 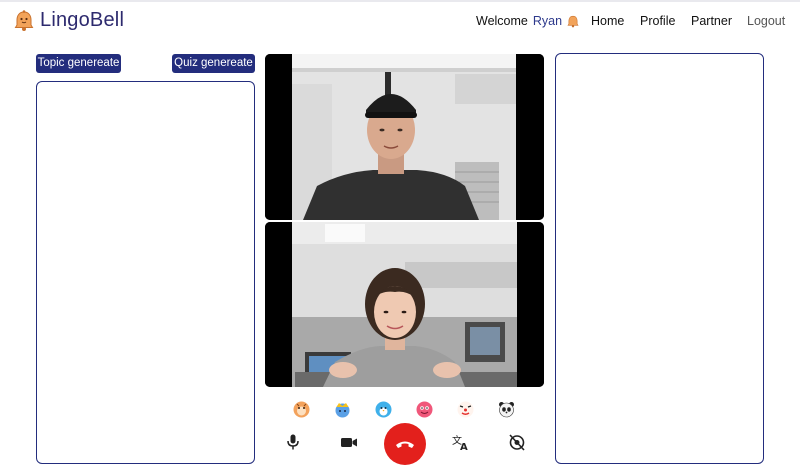 I want to click on nav-partner-link: Partner, so click(x=711, y=21).